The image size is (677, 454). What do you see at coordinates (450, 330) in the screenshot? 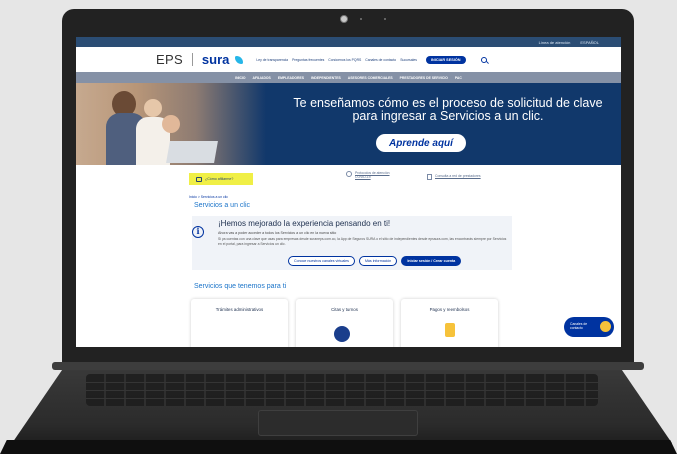
I see `payments-icon` at bounding box center [450, 330].